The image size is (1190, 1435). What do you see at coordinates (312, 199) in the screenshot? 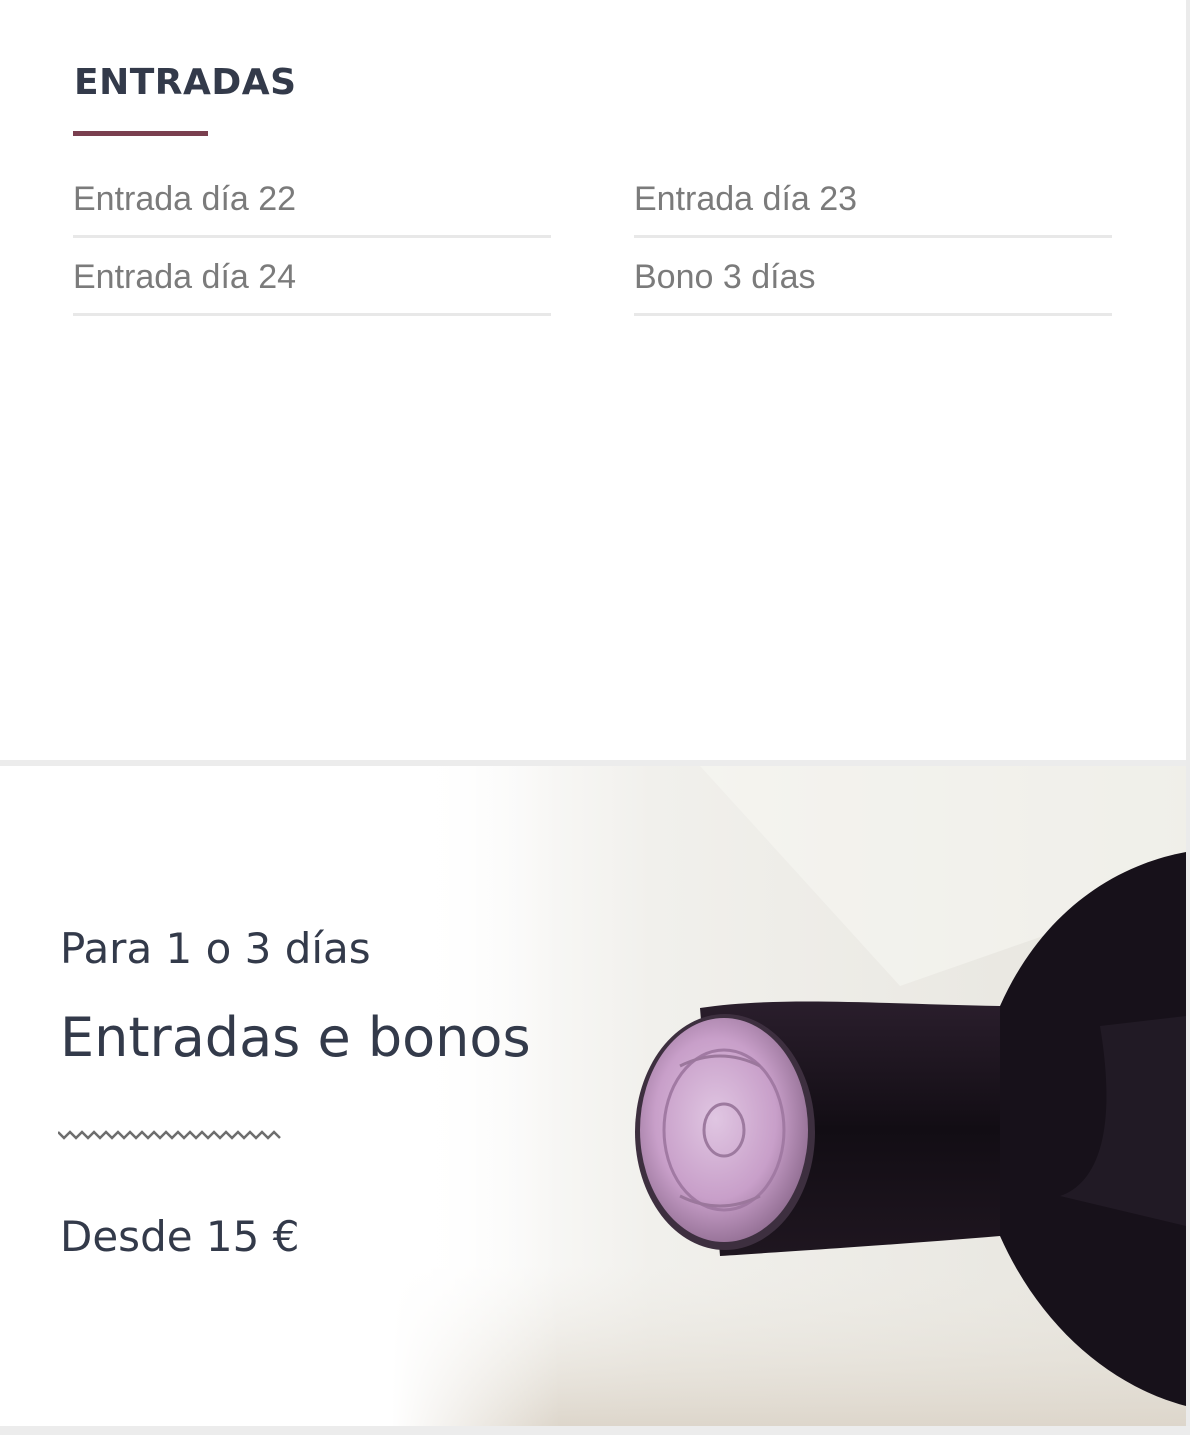
I see `link-entrada-dia-22: Entrada día 22` at bounding box center [312, 199].